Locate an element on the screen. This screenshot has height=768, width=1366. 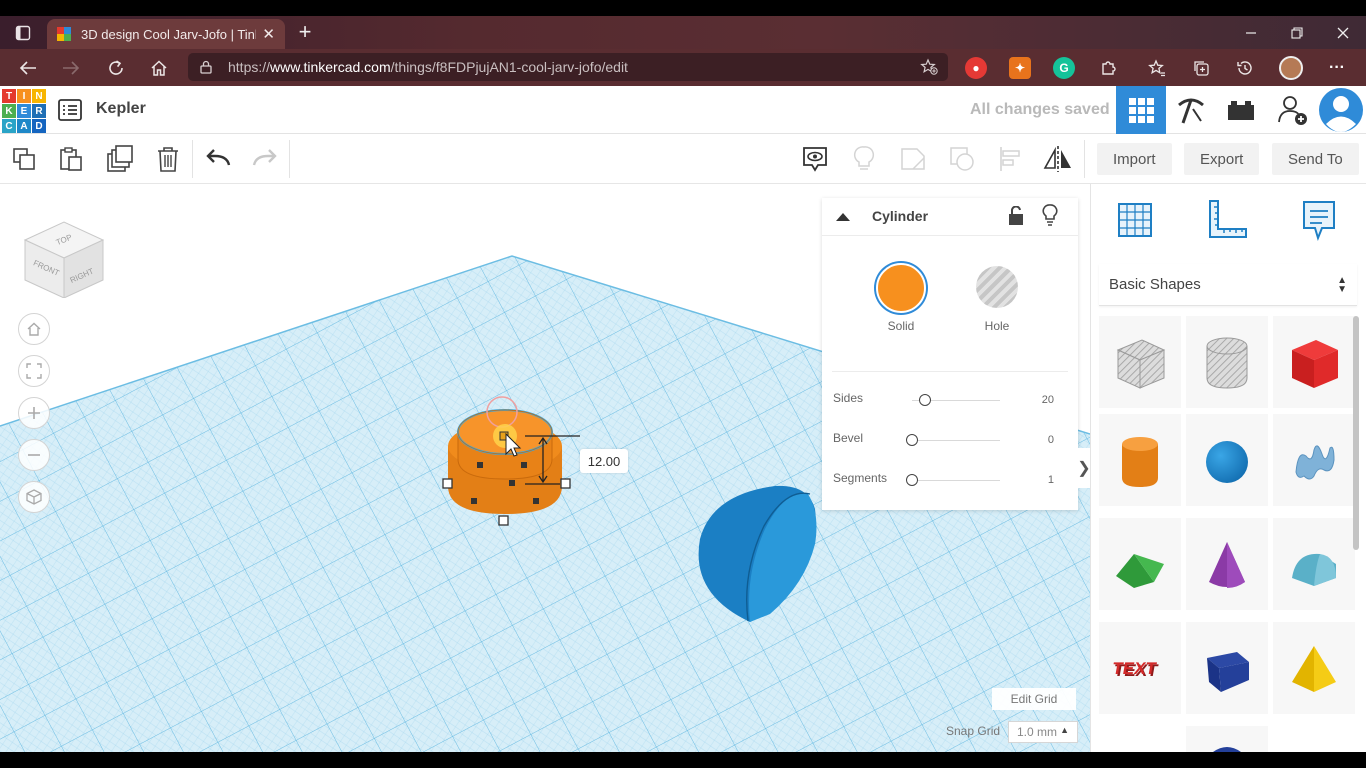
edit-toolbar is located at coordinates (545, 159).